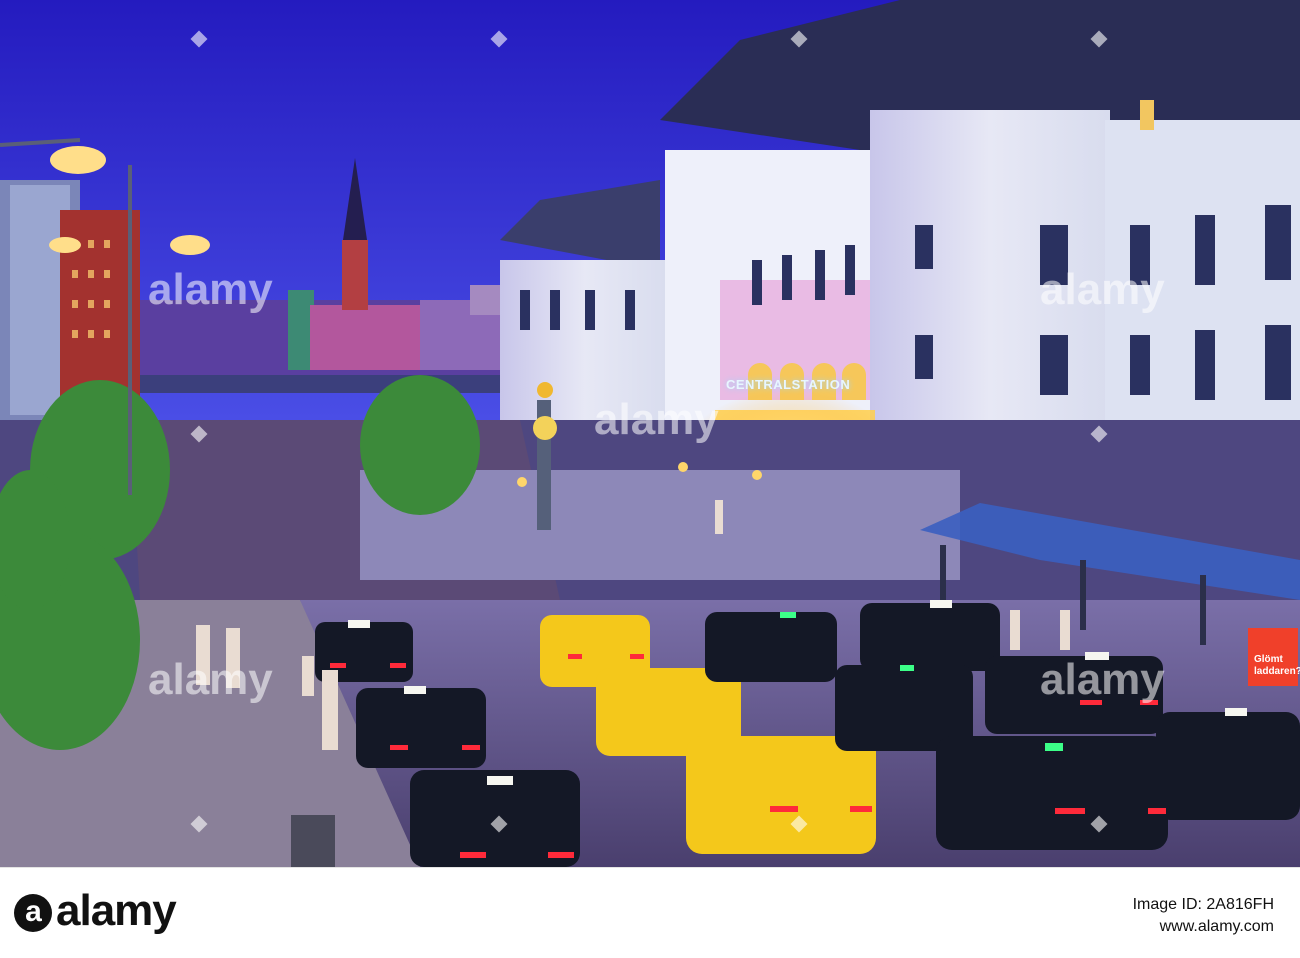 This screenshot has width=1300, height=958. I want to click on trash-bin, so click(313, 841).